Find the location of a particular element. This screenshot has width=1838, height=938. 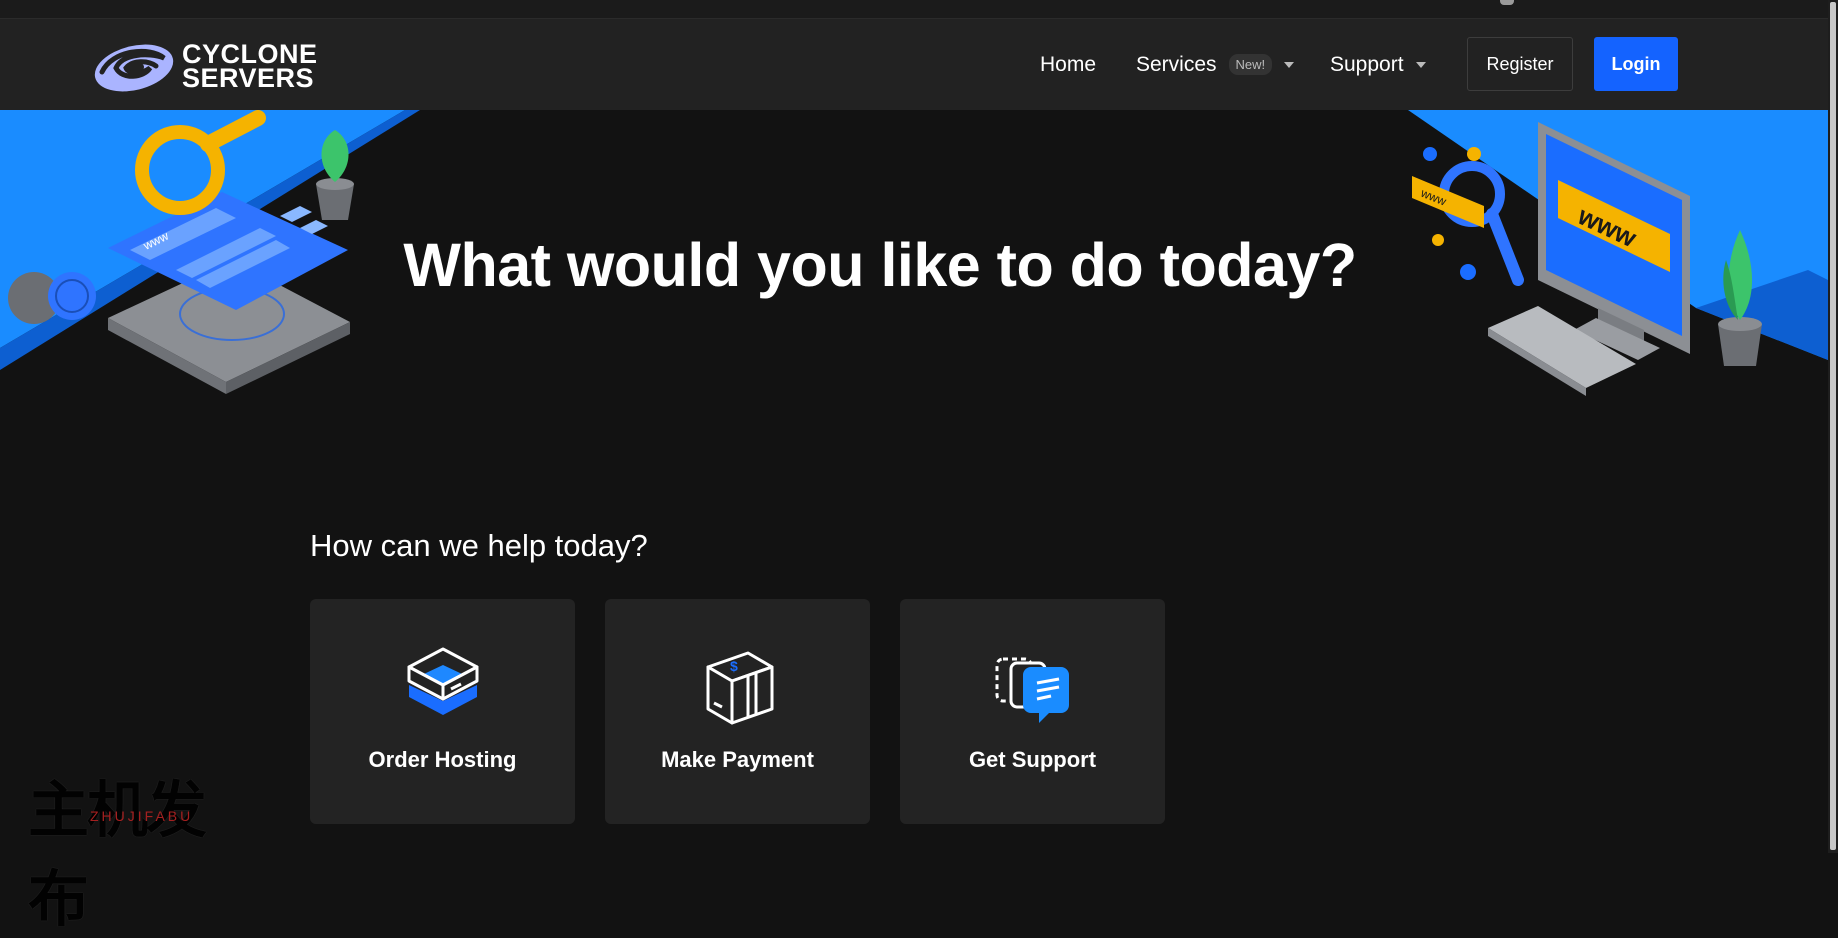

brand-name: CYCLONE SERVERS is located at coordinates (250, 67).